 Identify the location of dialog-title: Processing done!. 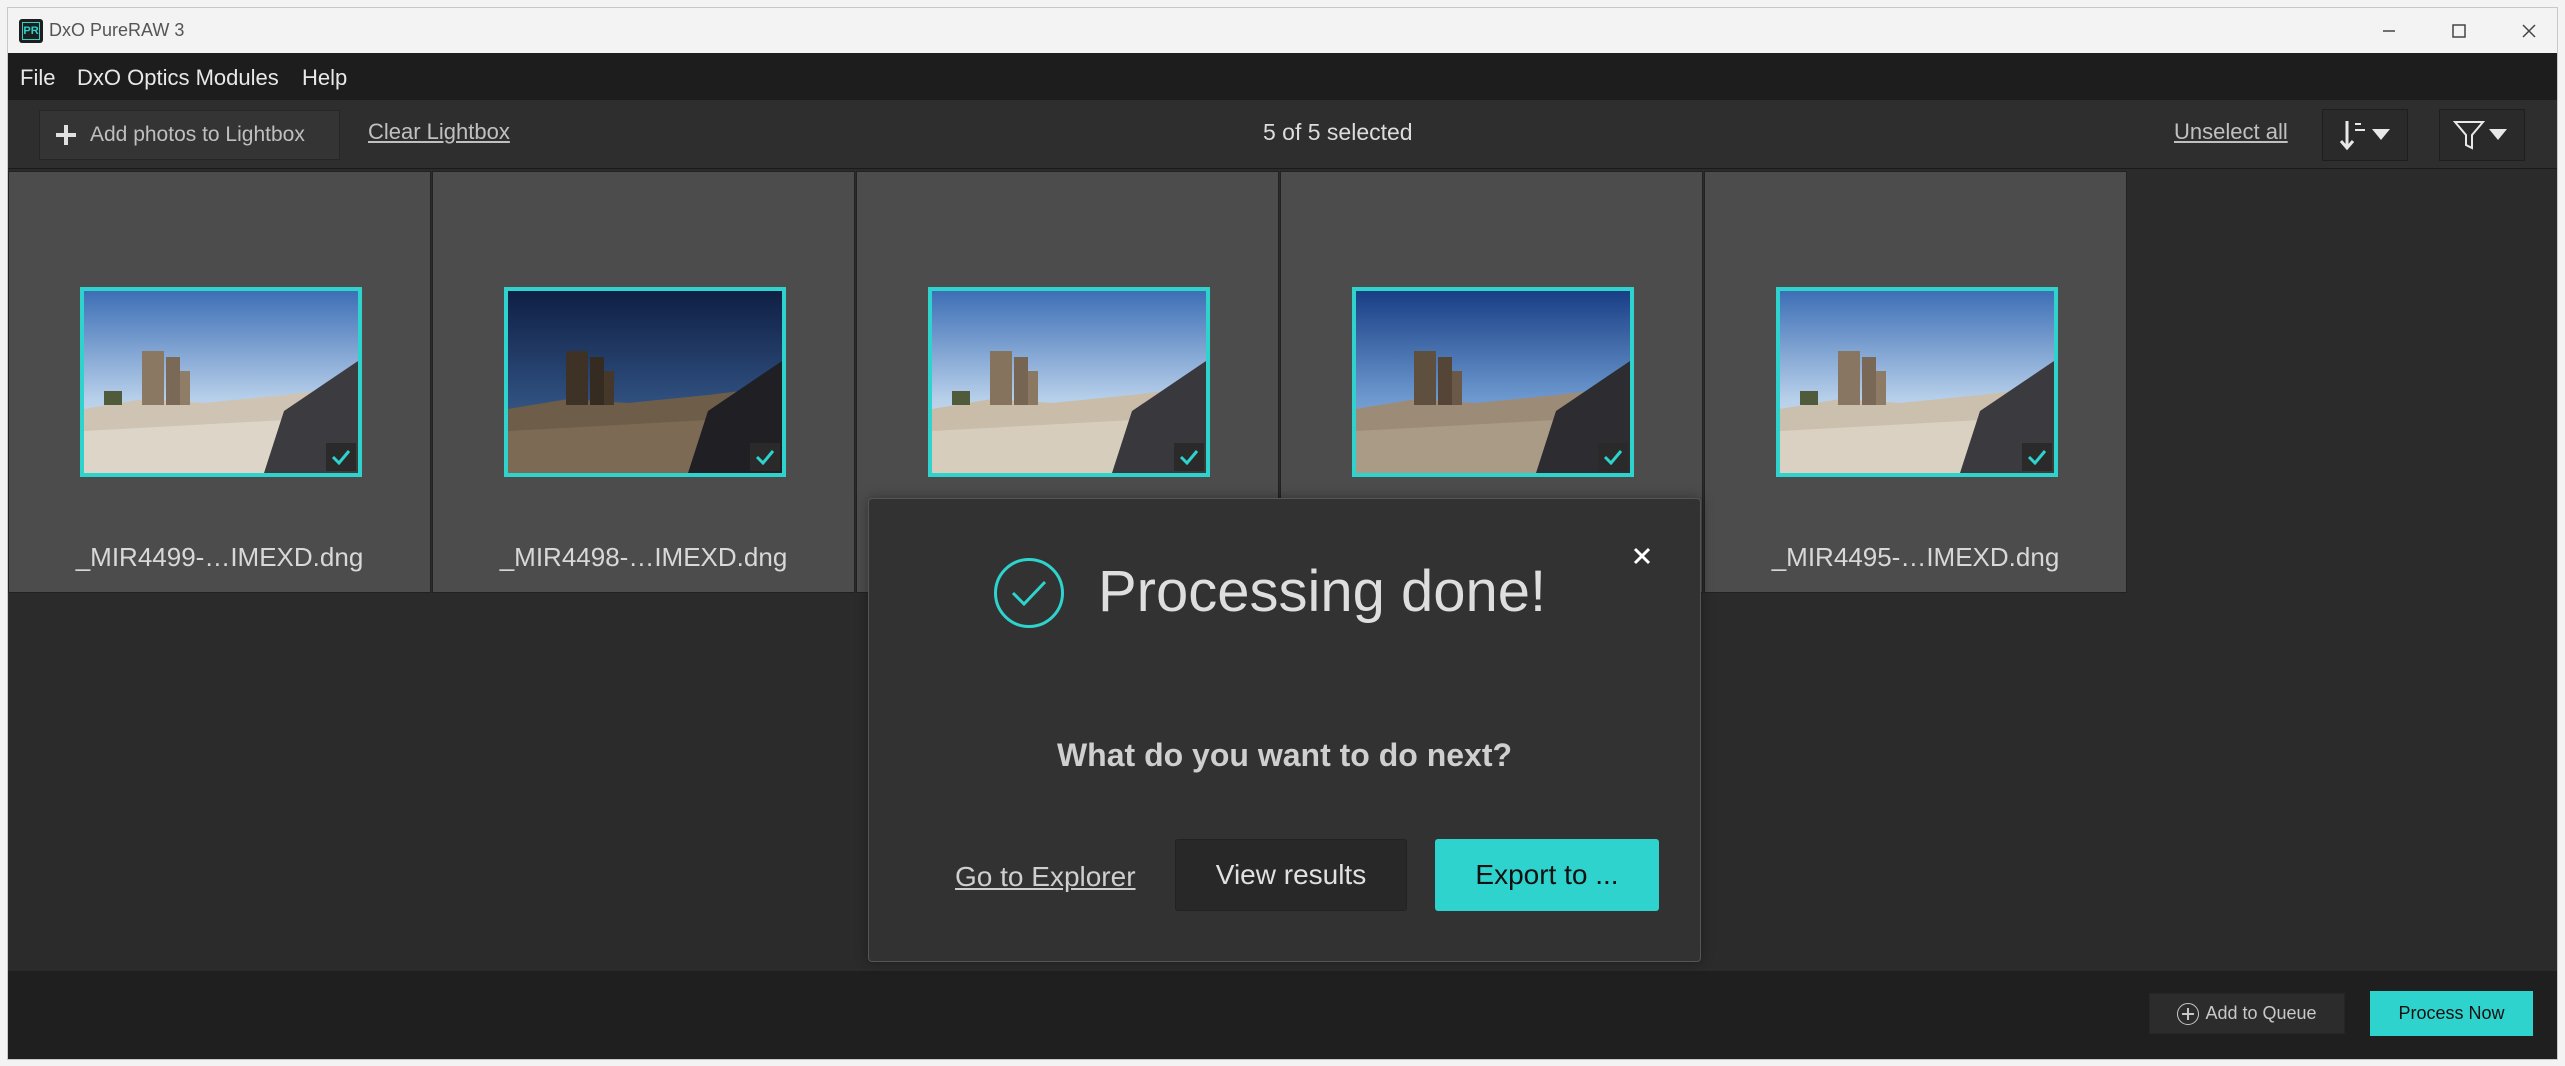
(1322, 591).